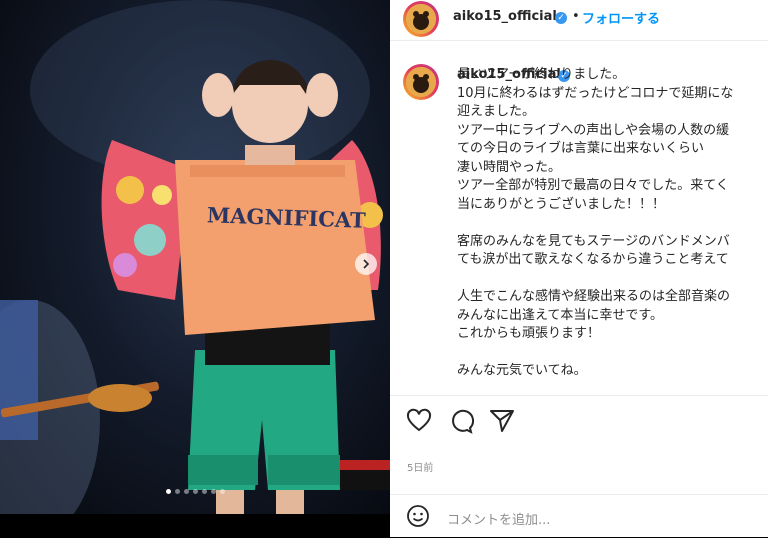  Describe the element at coordinates (541, 74) in the screenshot. I see `caption-line: 長いツアーが終わりました。` at that location.